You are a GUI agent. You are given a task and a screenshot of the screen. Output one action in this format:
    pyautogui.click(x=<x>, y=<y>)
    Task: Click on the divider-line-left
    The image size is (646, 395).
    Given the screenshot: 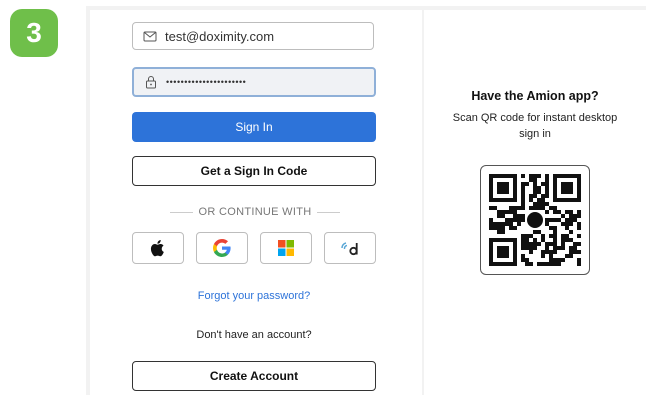 What is the action you would take?
    pyautogui.click(x=181, y=212)
    